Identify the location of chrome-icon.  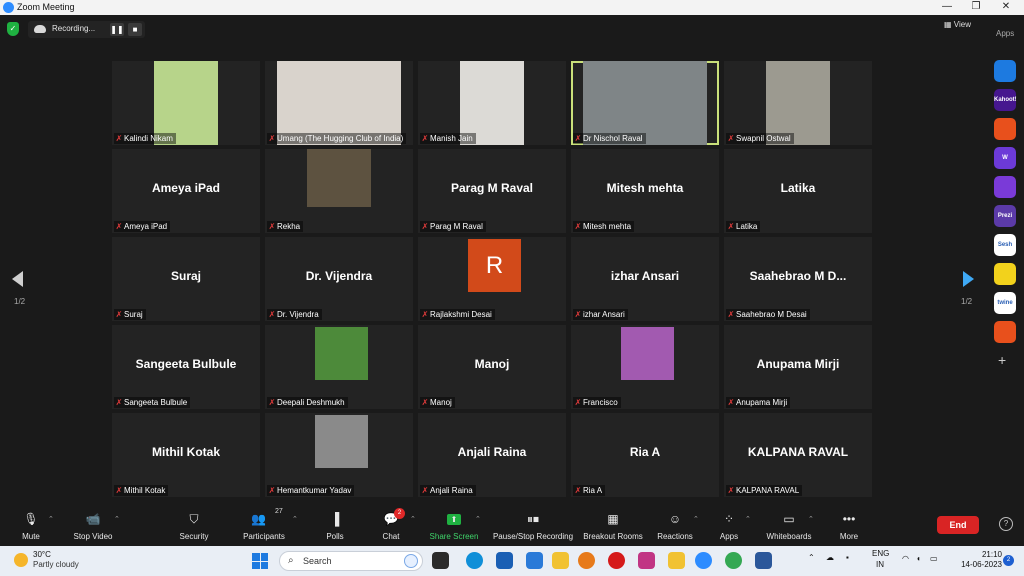
(733, 560).